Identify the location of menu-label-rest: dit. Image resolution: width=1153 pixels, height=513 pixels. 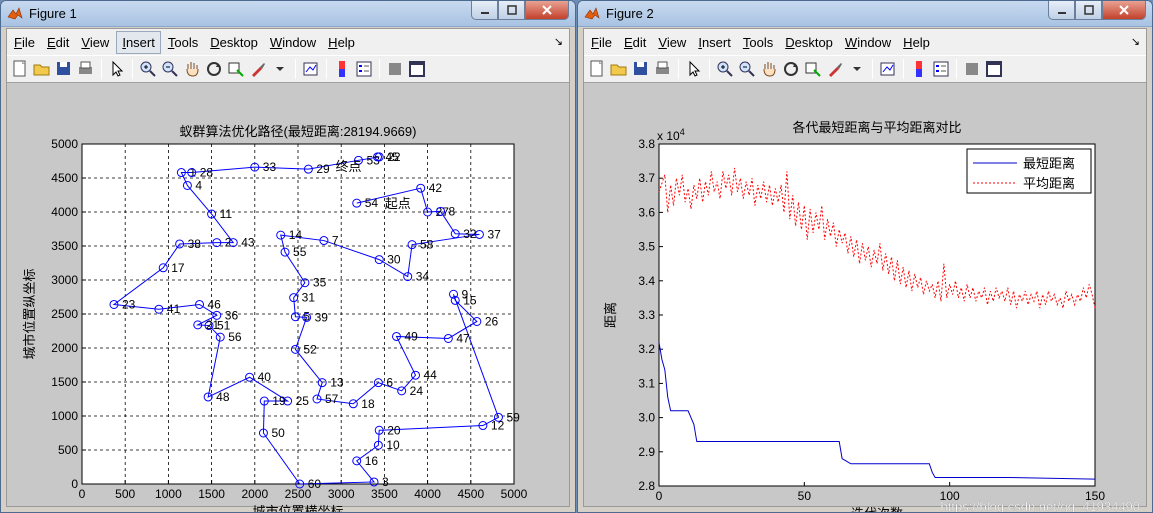
(62, 42).